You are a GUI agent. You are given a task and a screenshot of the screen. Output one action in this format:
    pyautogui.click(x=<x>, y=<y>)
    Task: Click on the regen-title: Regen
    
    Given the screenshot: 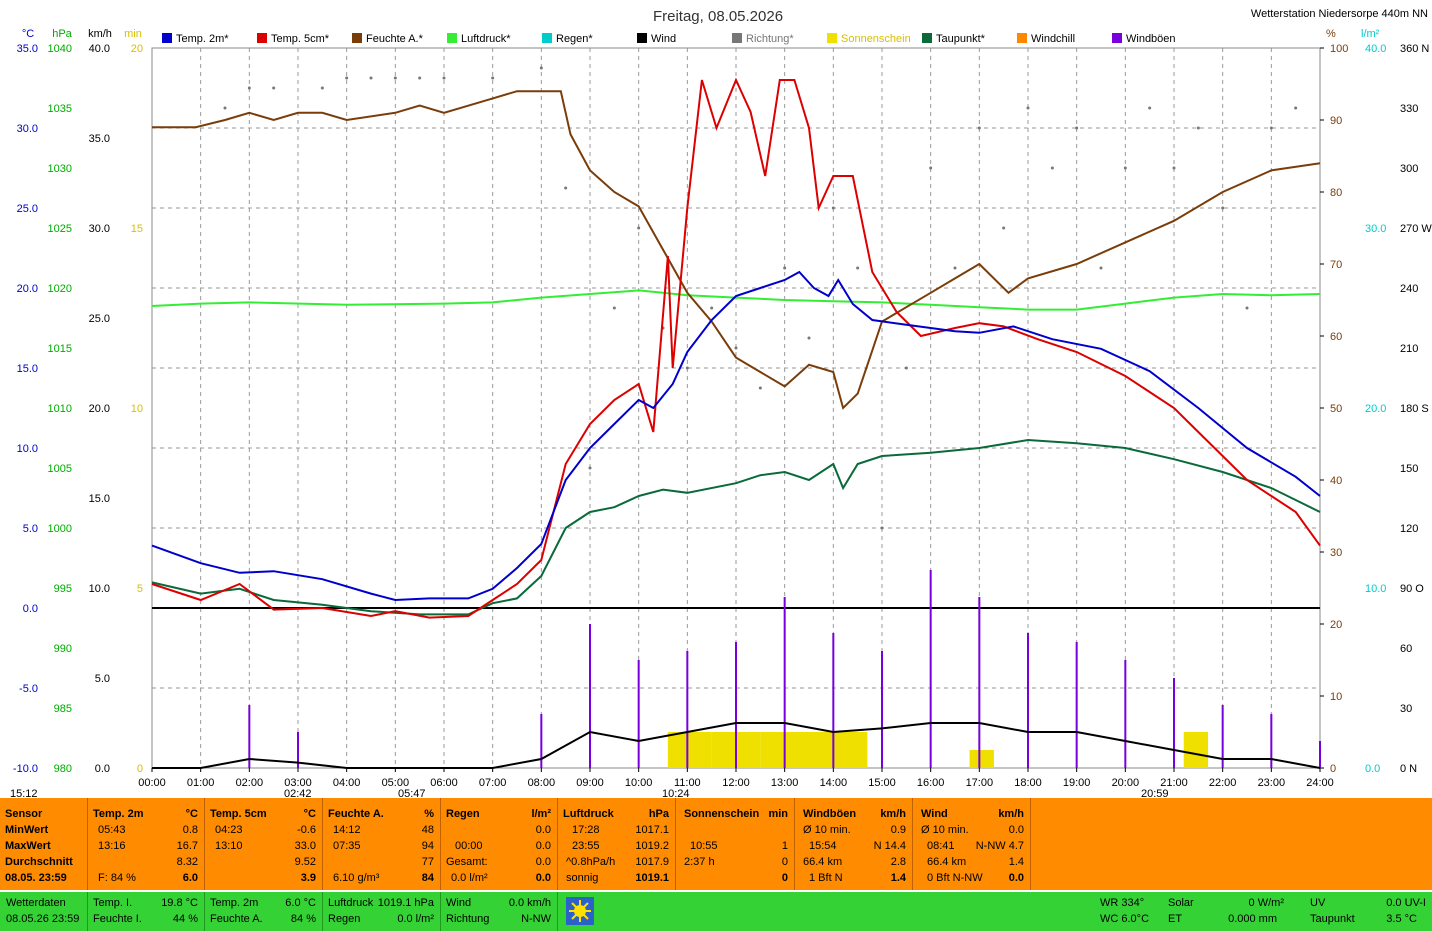 What is the action you would take?
    pyautogui.click(x=463, y=814)
    